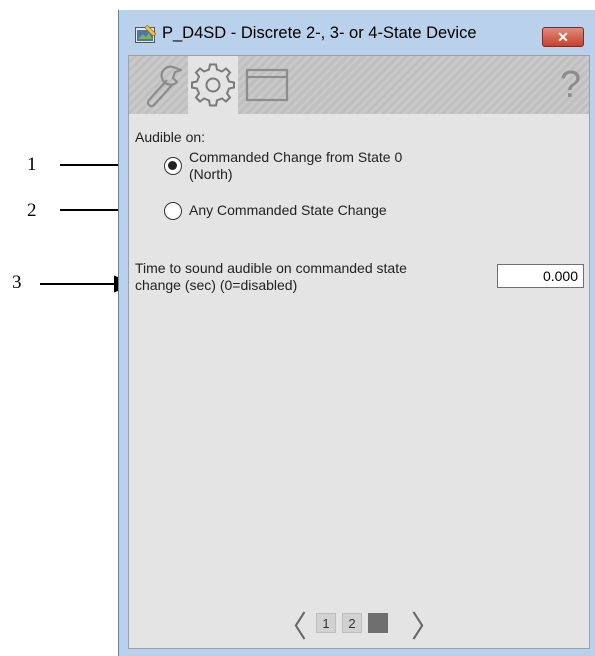 Image resolution: width=595 pixels, height=656 pixels. Describe the element at coordinates (326, 623) in the screenshot. I see `page-1-button: 1` at that location.